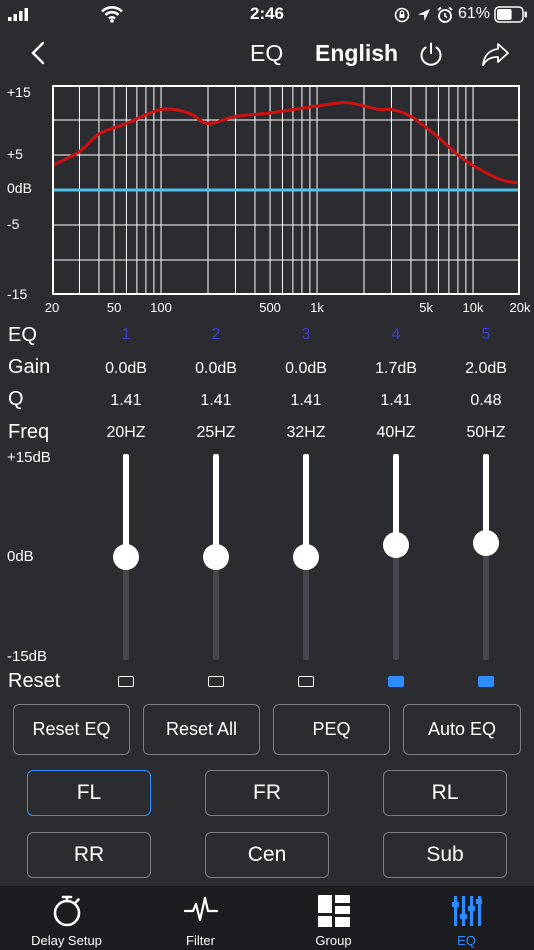 This screenshot has width=534, height=950. I want to click on reset-eq-button: Reset EQ, so click(71, 729).